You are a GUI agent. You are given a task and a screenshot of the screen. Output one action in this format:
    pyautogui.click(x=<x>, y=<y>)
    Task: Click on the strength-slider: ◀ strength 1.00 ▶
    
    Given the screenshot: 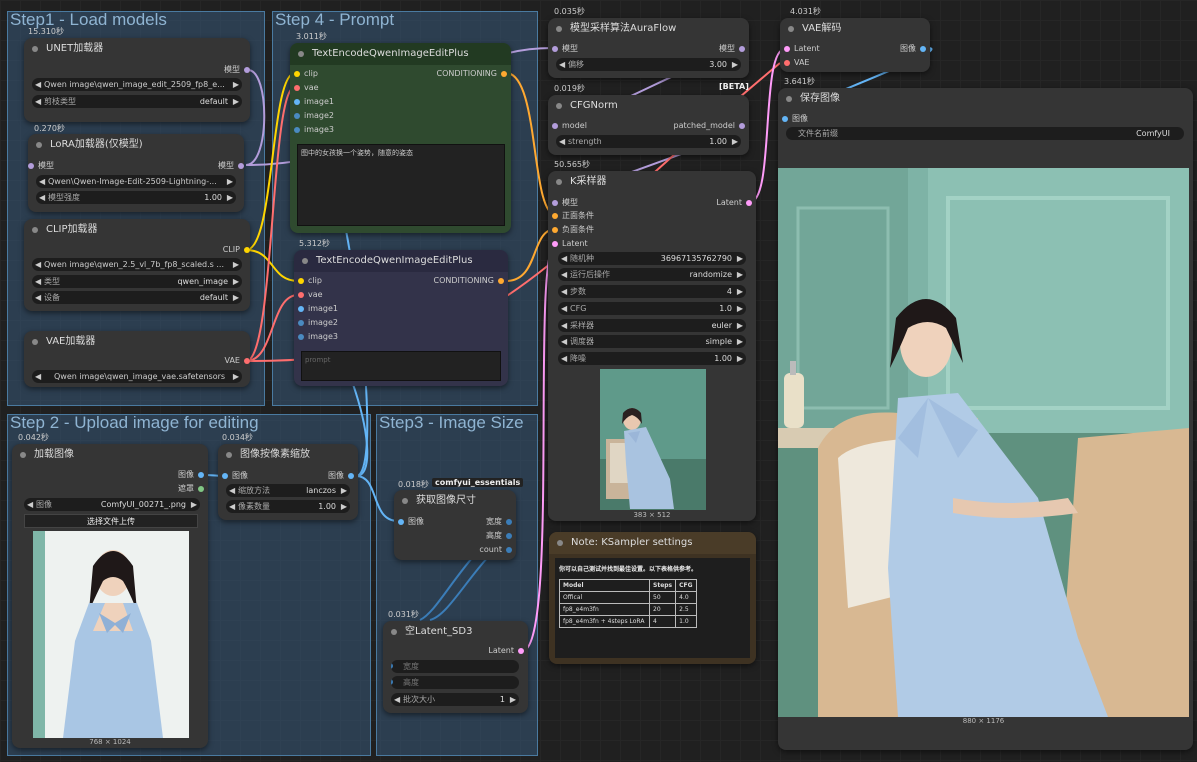 What is the action you would take?
    pyautogui.click(x=648, y=141)
    